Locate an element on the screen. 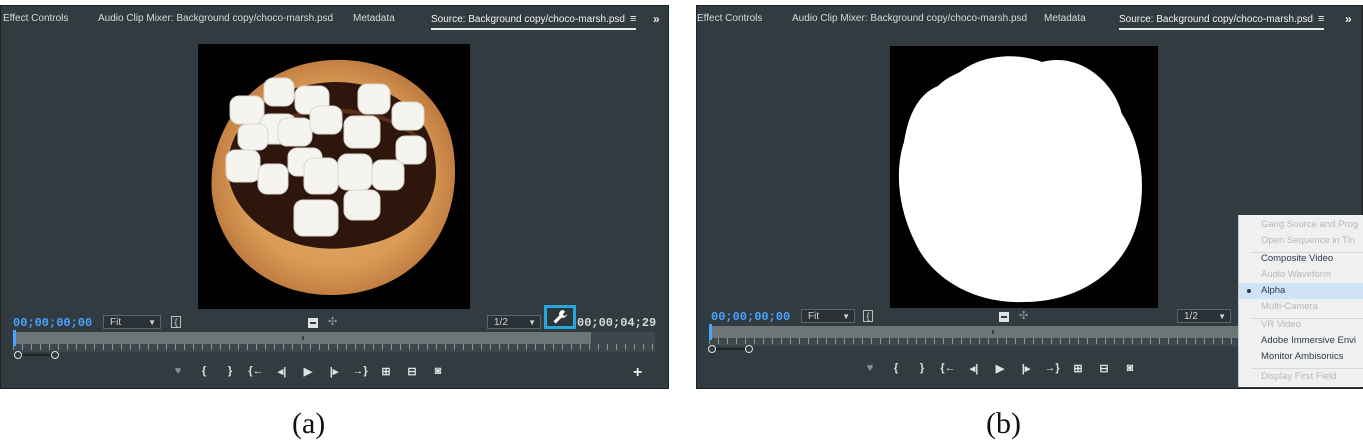 The height and width of the screenshot is (446, 1363). menu-item-monitor-ambisonics: Monitor Ambisonics is located at coordinates (1301, 357).